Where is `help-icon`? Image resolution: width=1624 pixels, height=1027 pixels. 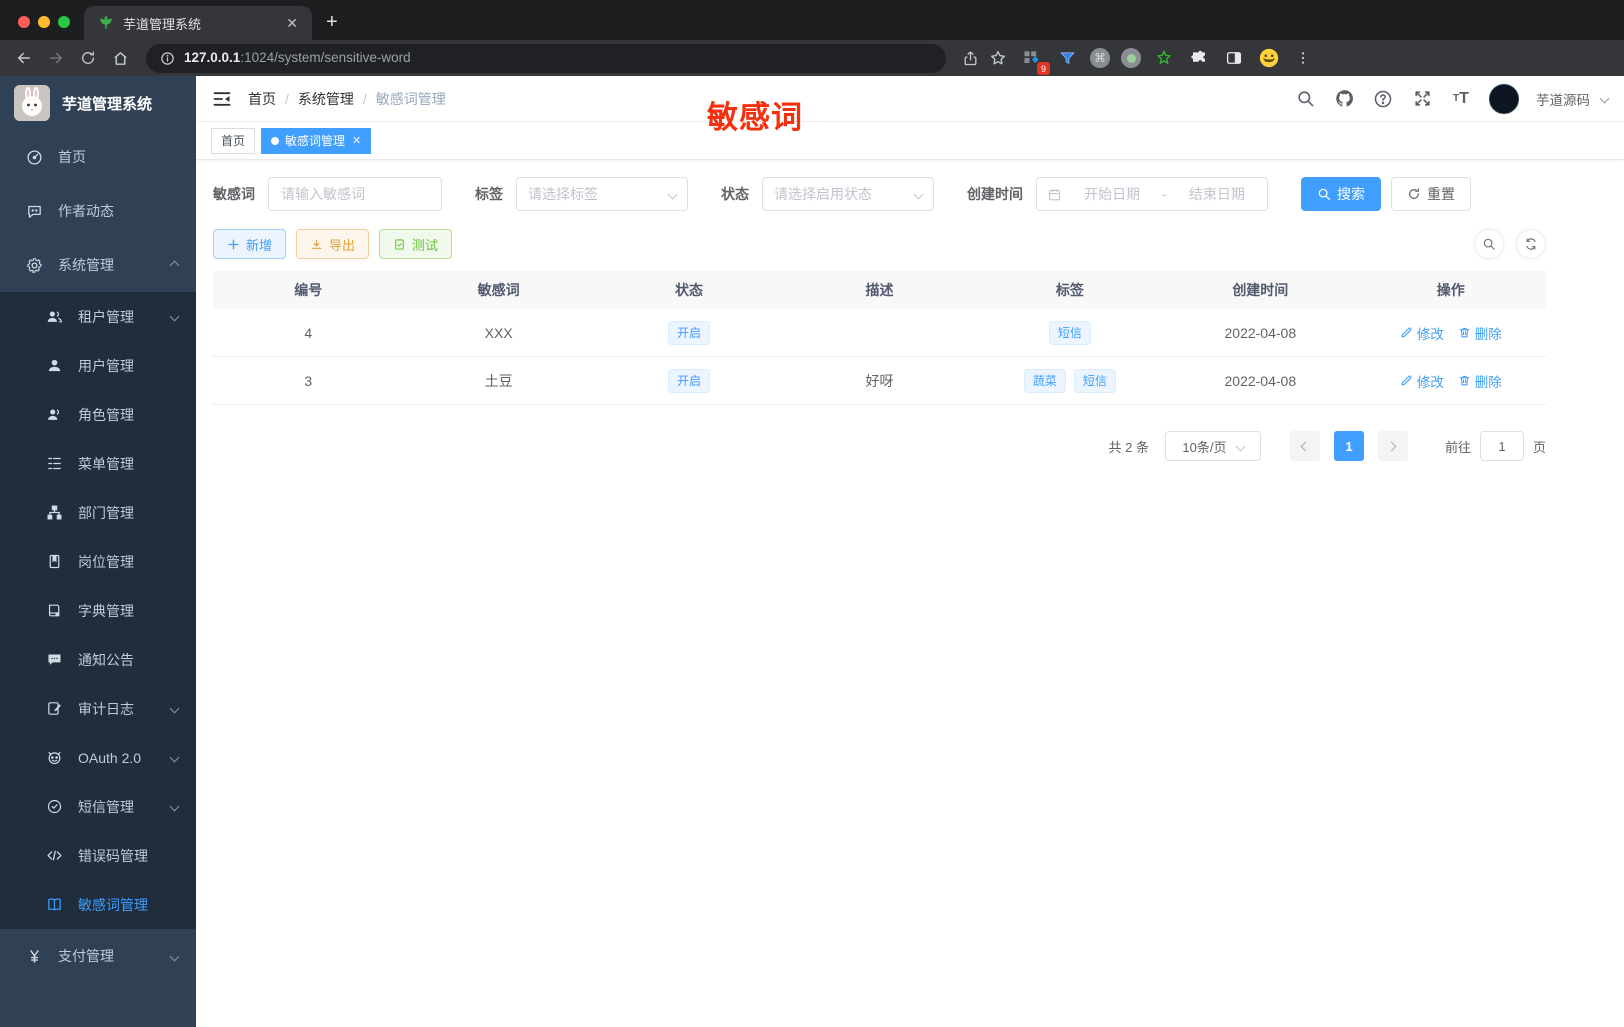
help-icon is located at coordinates (1383, 99).